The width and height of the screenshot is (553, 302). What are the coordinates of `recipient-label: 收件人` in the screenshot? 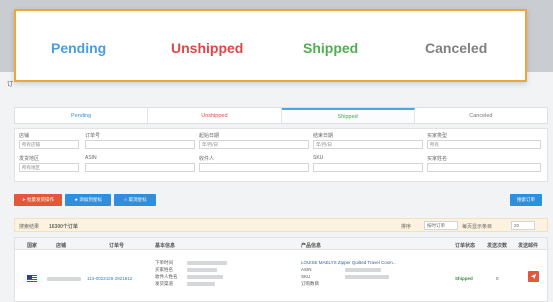 It's located at (207, 159).